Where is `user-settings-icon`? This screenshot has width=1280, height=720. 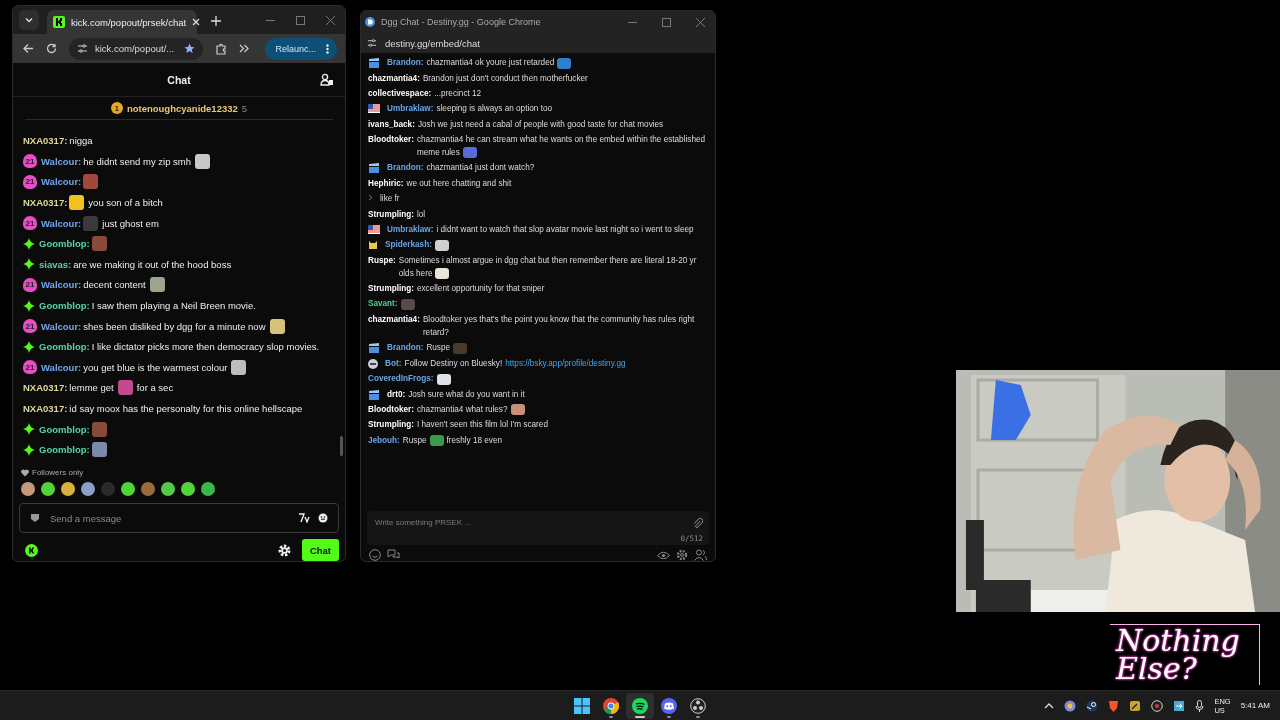 user-settings-icon is located at coordinates (326, 79).